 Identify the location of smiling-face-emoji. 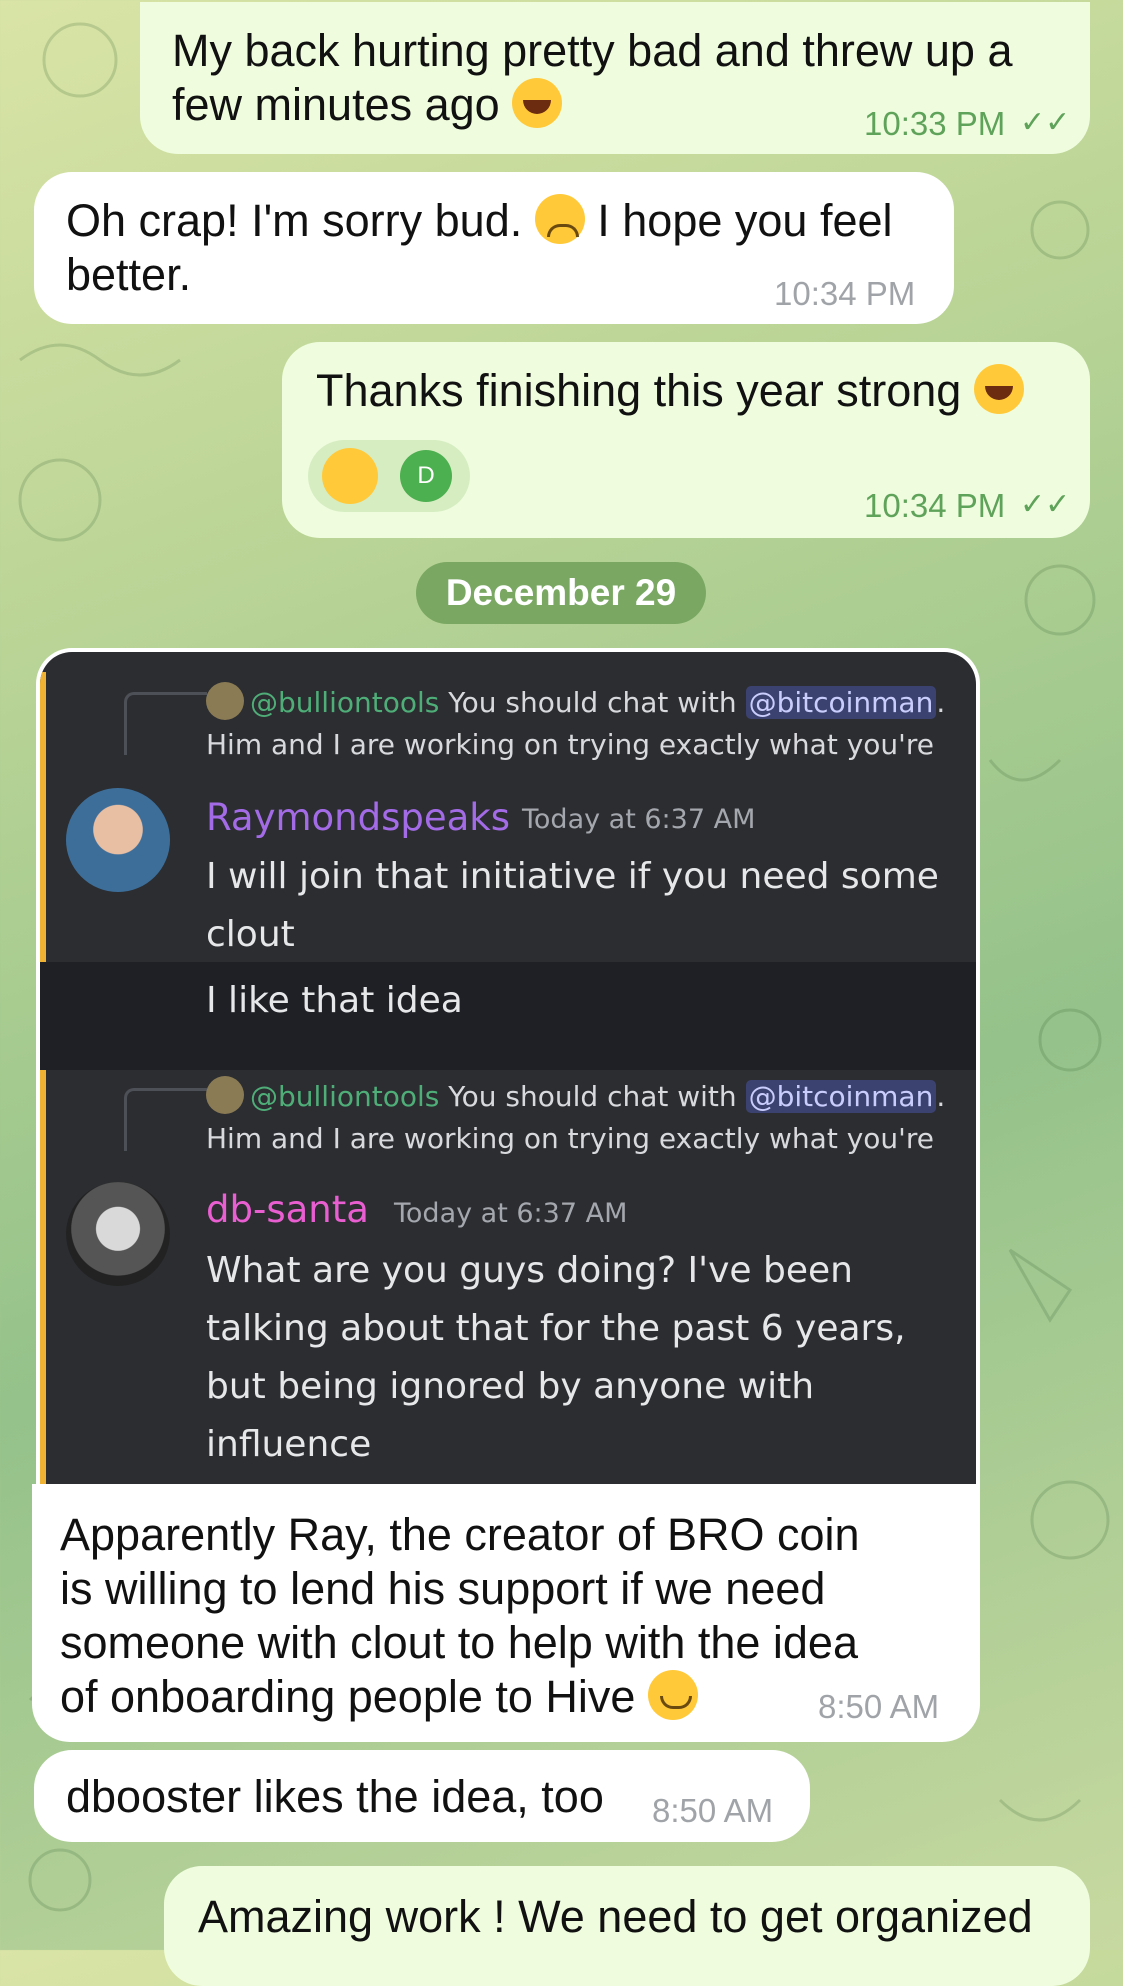
(672, 1695).